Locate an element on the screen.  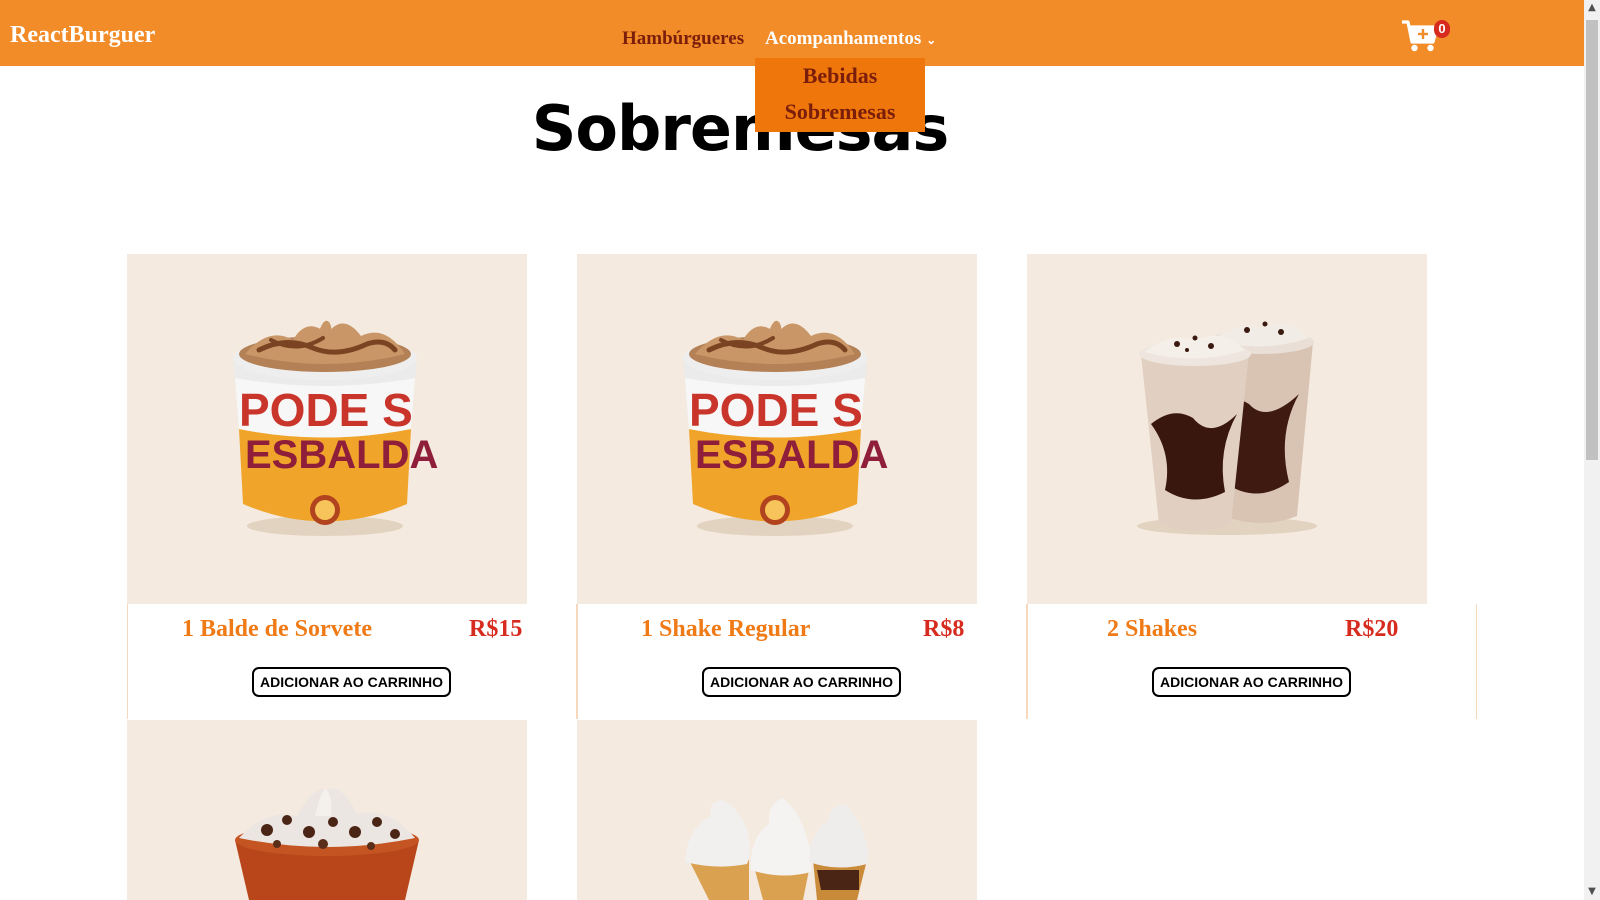
nav-link-burgers: Hambúrgueres is located at coordinates (683, 39).